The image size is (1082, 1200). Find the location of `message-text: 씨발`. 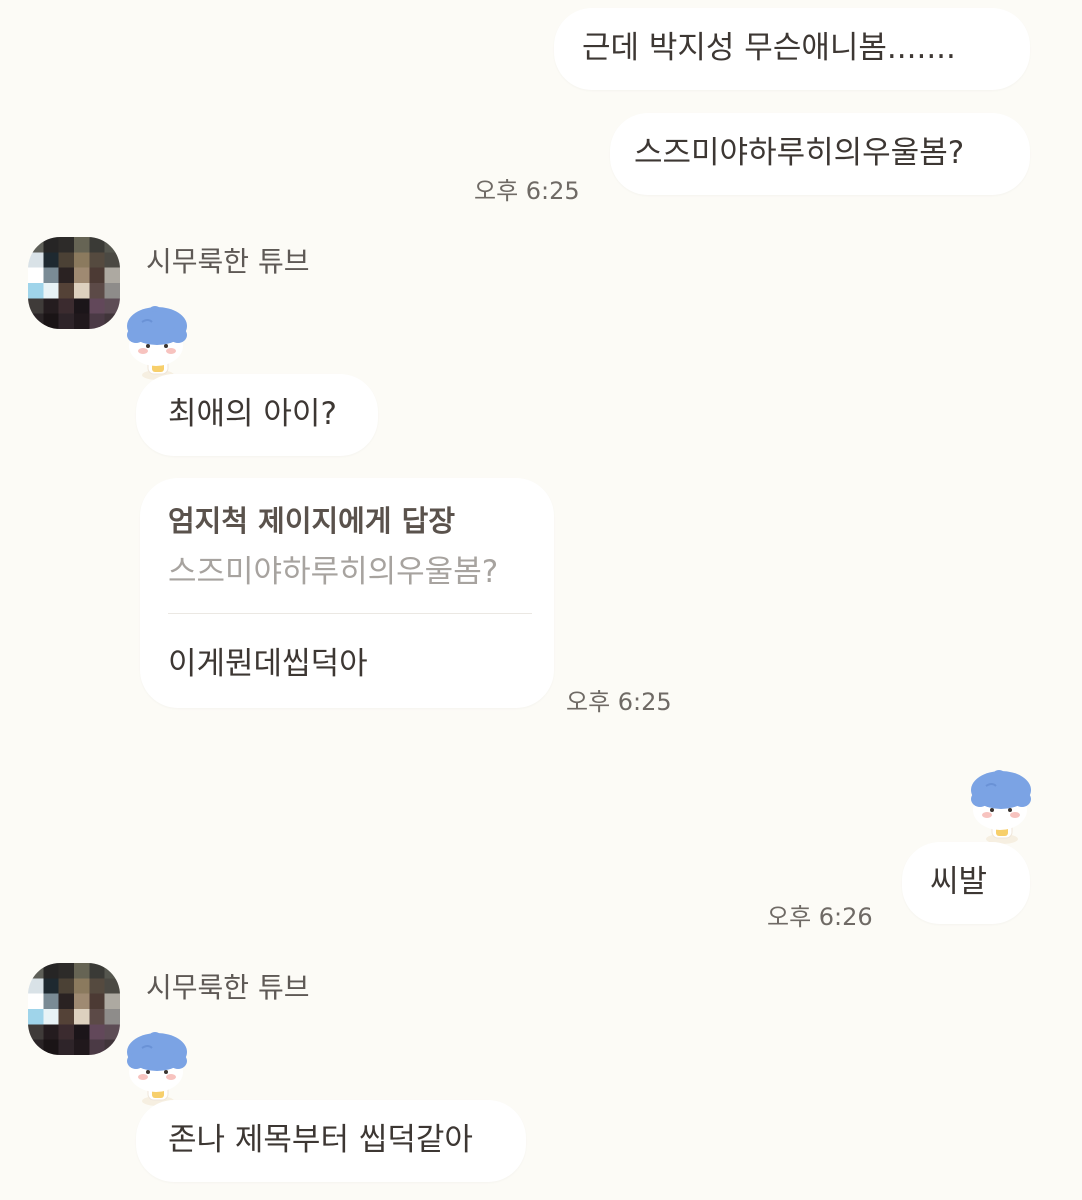

message-text: 씨발 is located at coordinates (959, 882).